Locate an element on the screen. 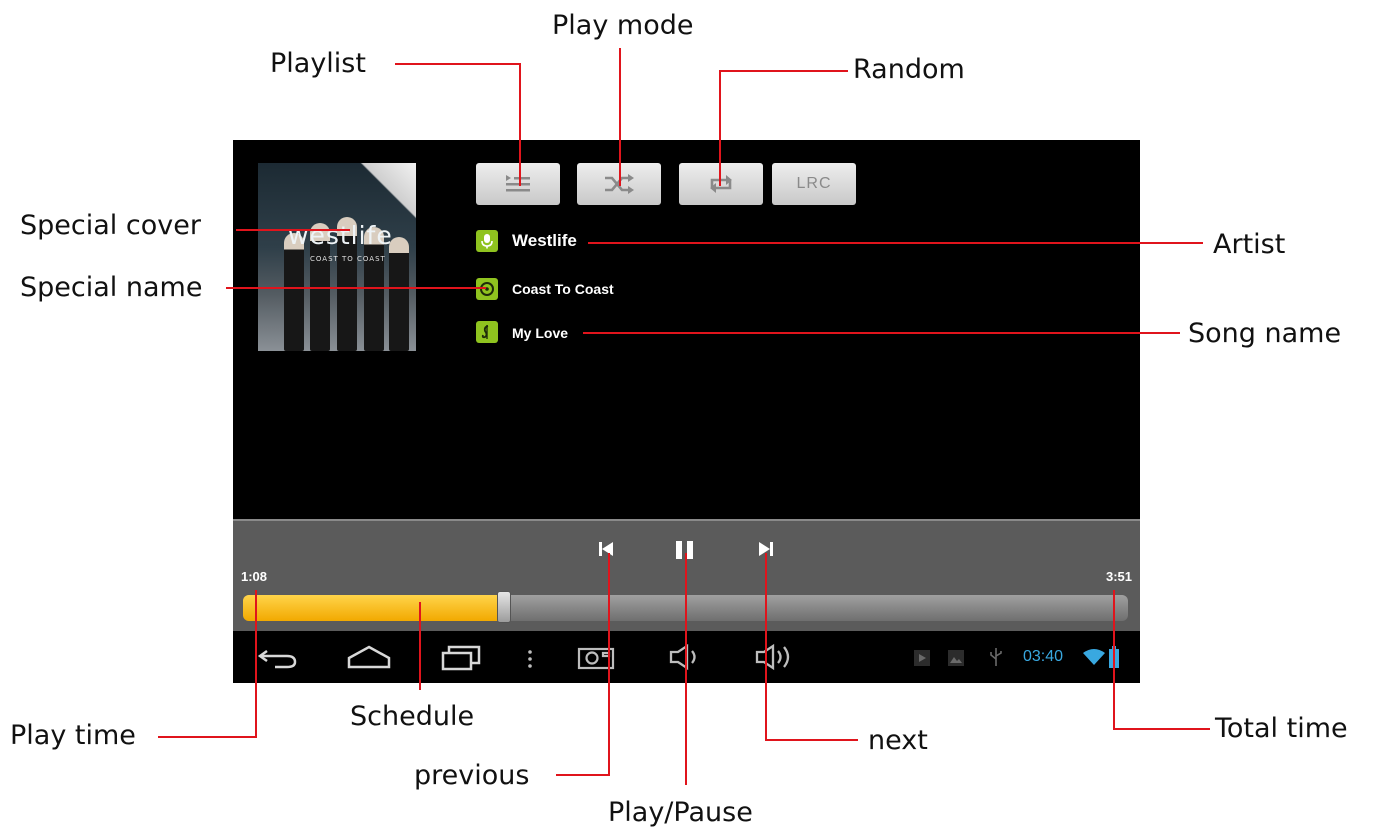 The width and height of the screenshot is (1394, 832). volume-down-icon is located at coordinates (687, 657).